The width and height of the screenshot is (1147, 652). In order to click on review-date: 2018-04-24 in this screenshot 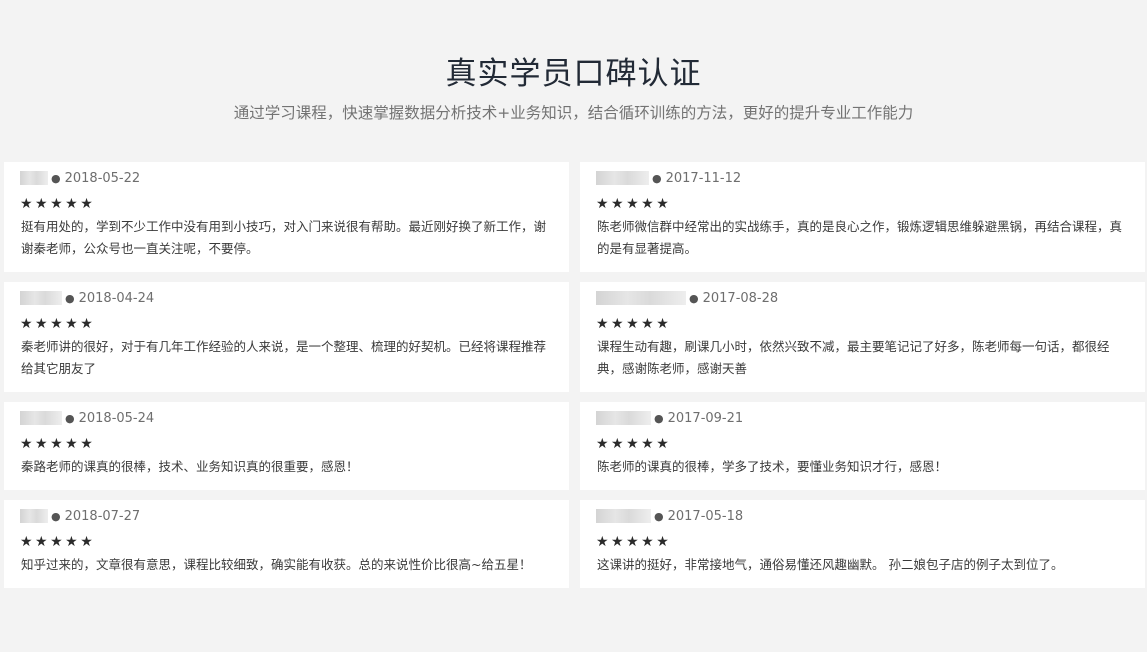, I will do `click(116, 298)`.